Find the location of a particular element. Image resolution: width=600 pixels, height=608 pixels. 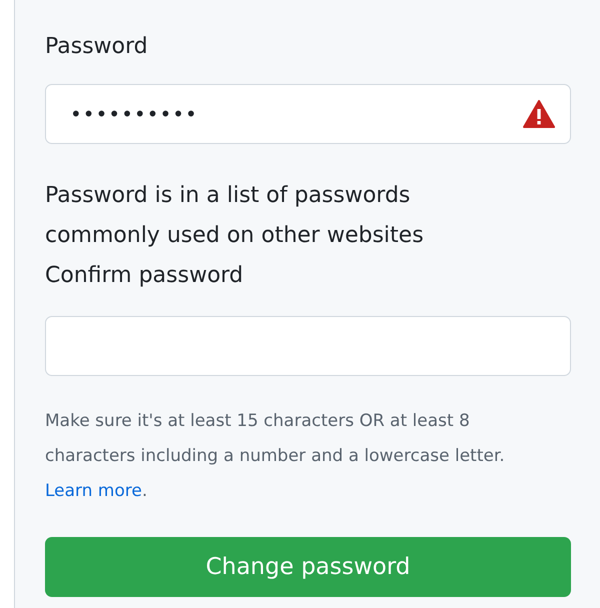

password-field: •••••••••• is located at coordinates (308, 114).